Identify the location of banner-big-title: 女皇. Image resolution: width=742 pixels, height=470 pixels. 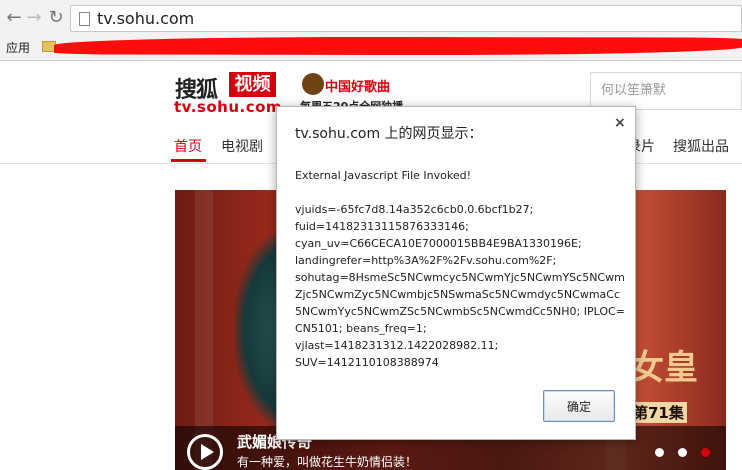
(664, 368).